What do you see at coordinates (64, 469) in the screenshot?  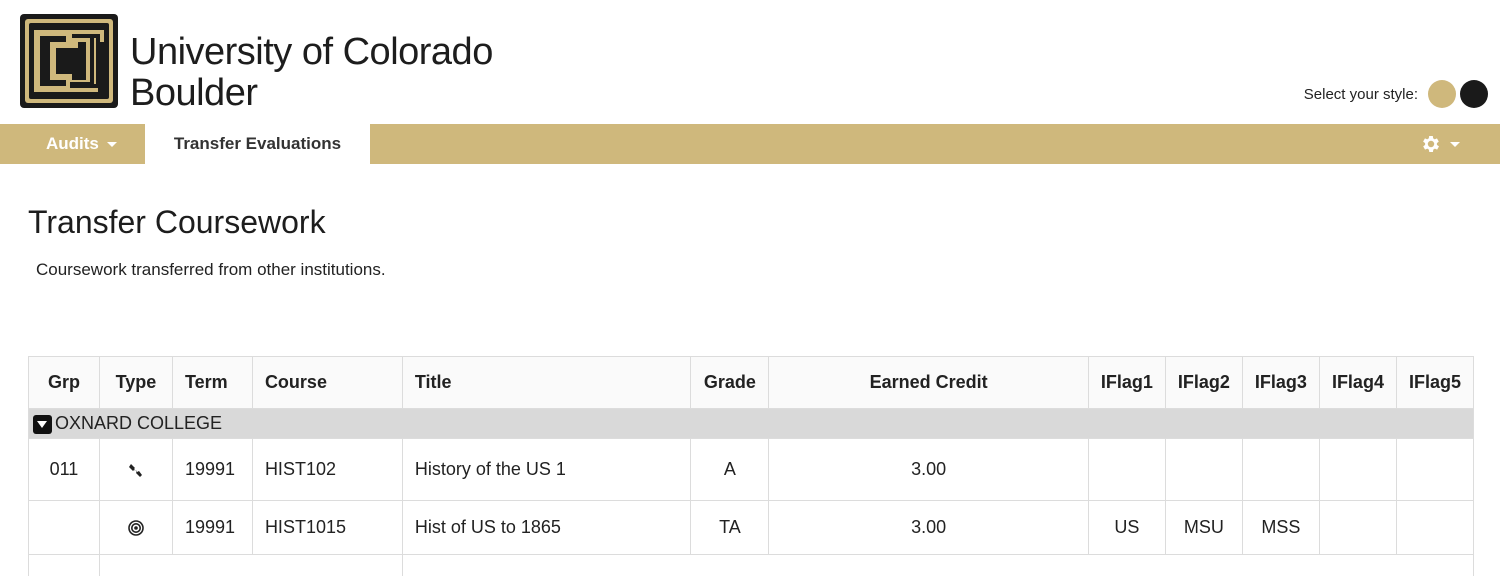 I see `cell-grp: 011` at bounding box center [64, 469].